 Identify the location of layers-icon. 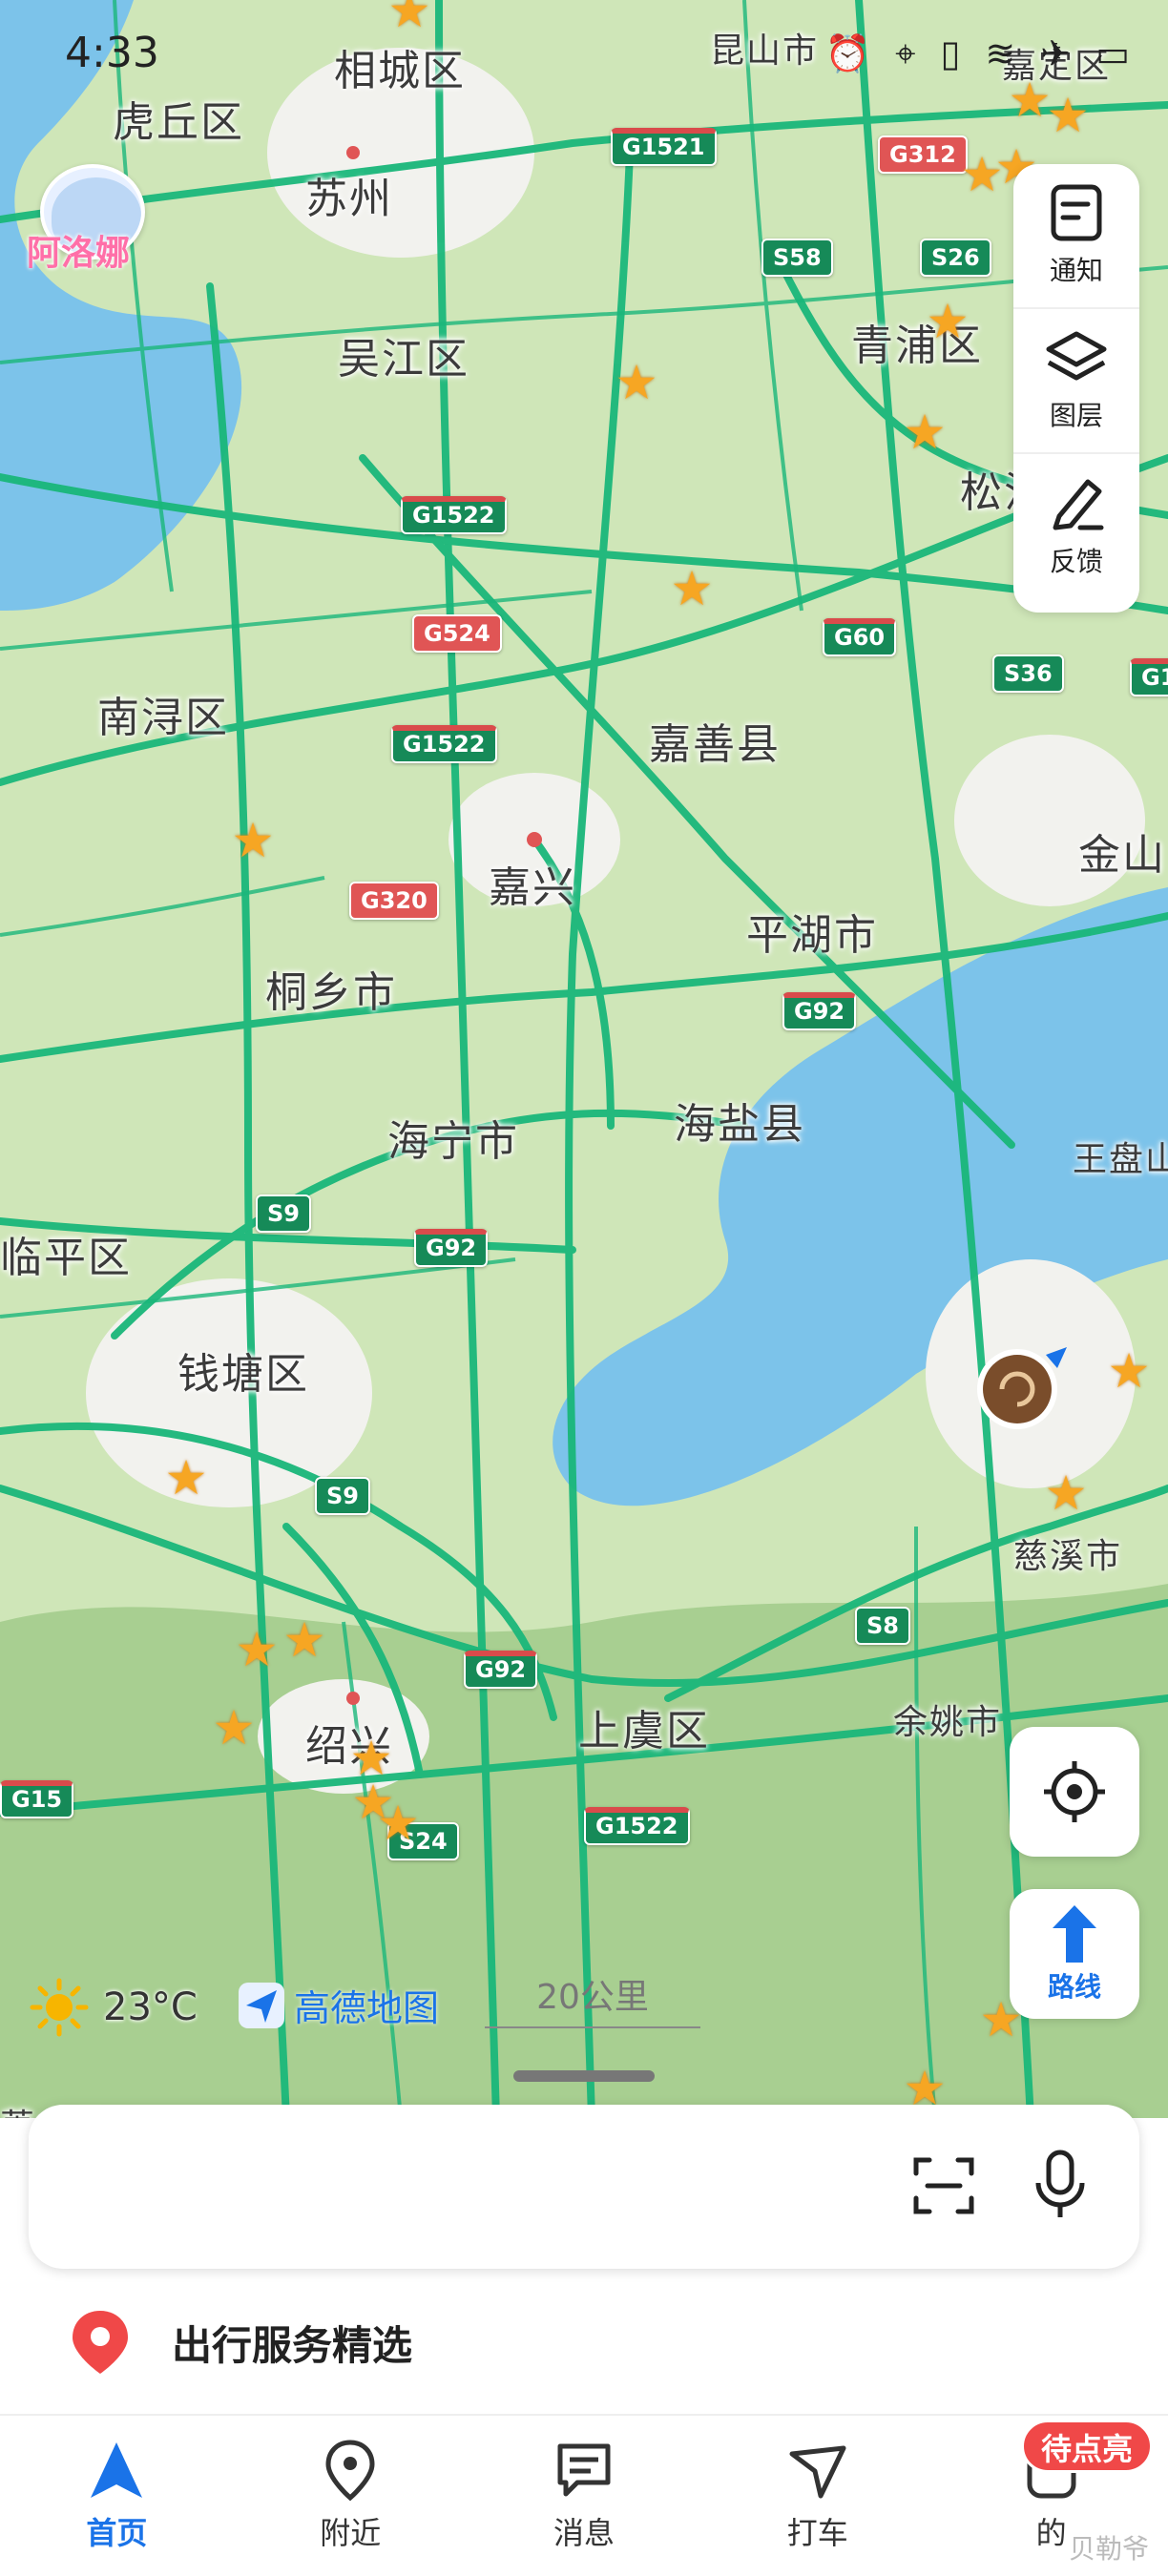
(1076, 356).